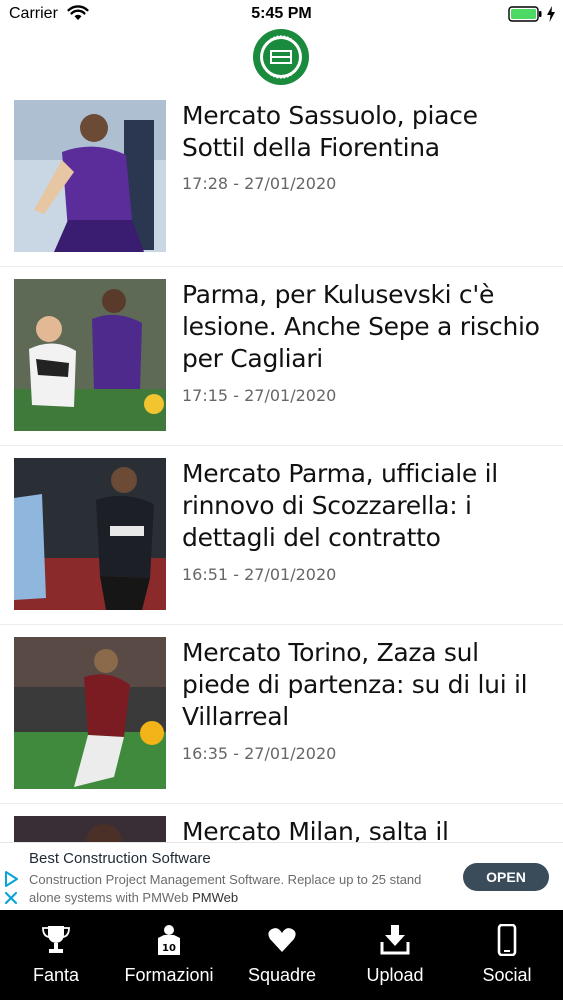  Describe the element at coordinates (120, 858) in the screenshot. I see `ad-title: Best Construction Software` at that location.